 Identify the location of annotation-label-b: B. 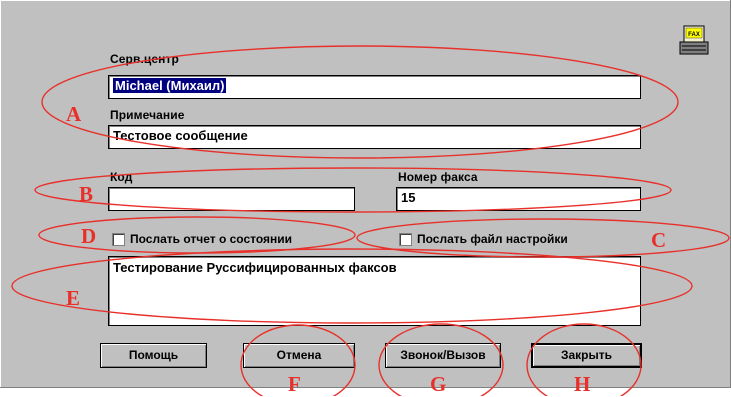
(86, 194).